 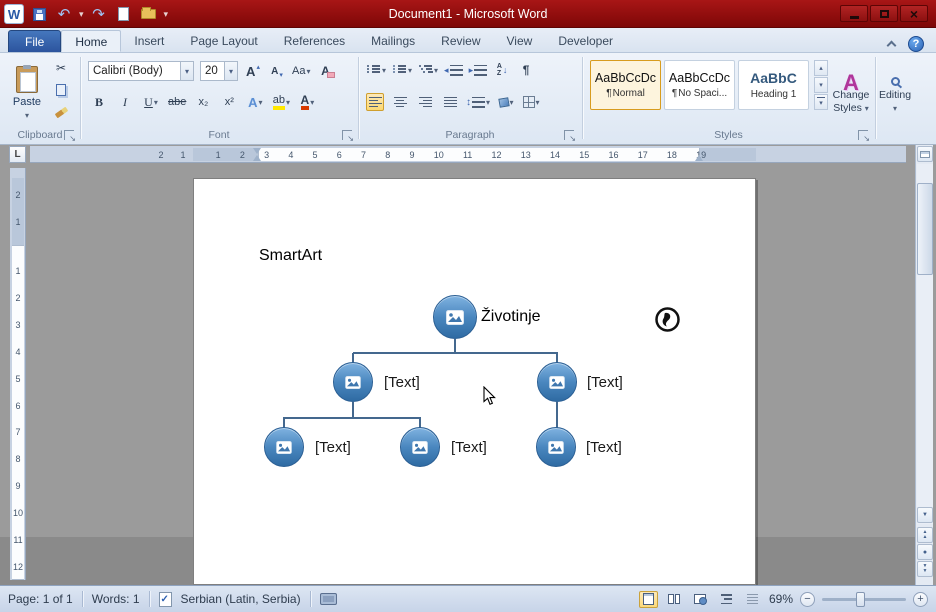 I want to click on draft-view-button, so click(x=752, y=599).